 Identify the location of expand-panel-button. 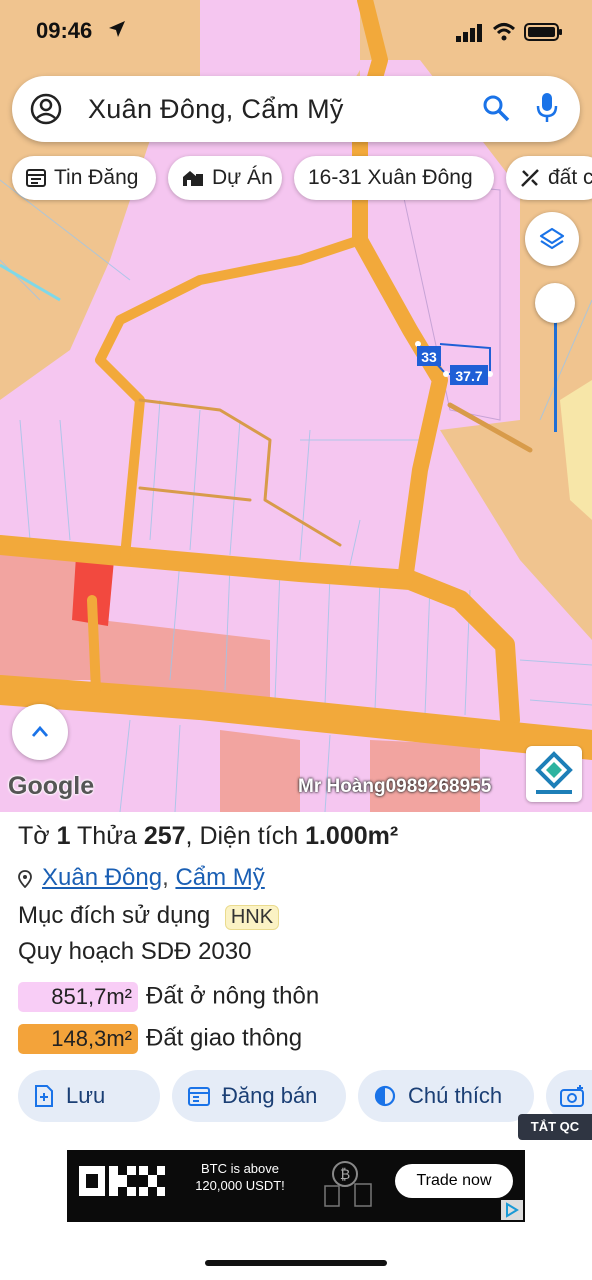
(40, 732).